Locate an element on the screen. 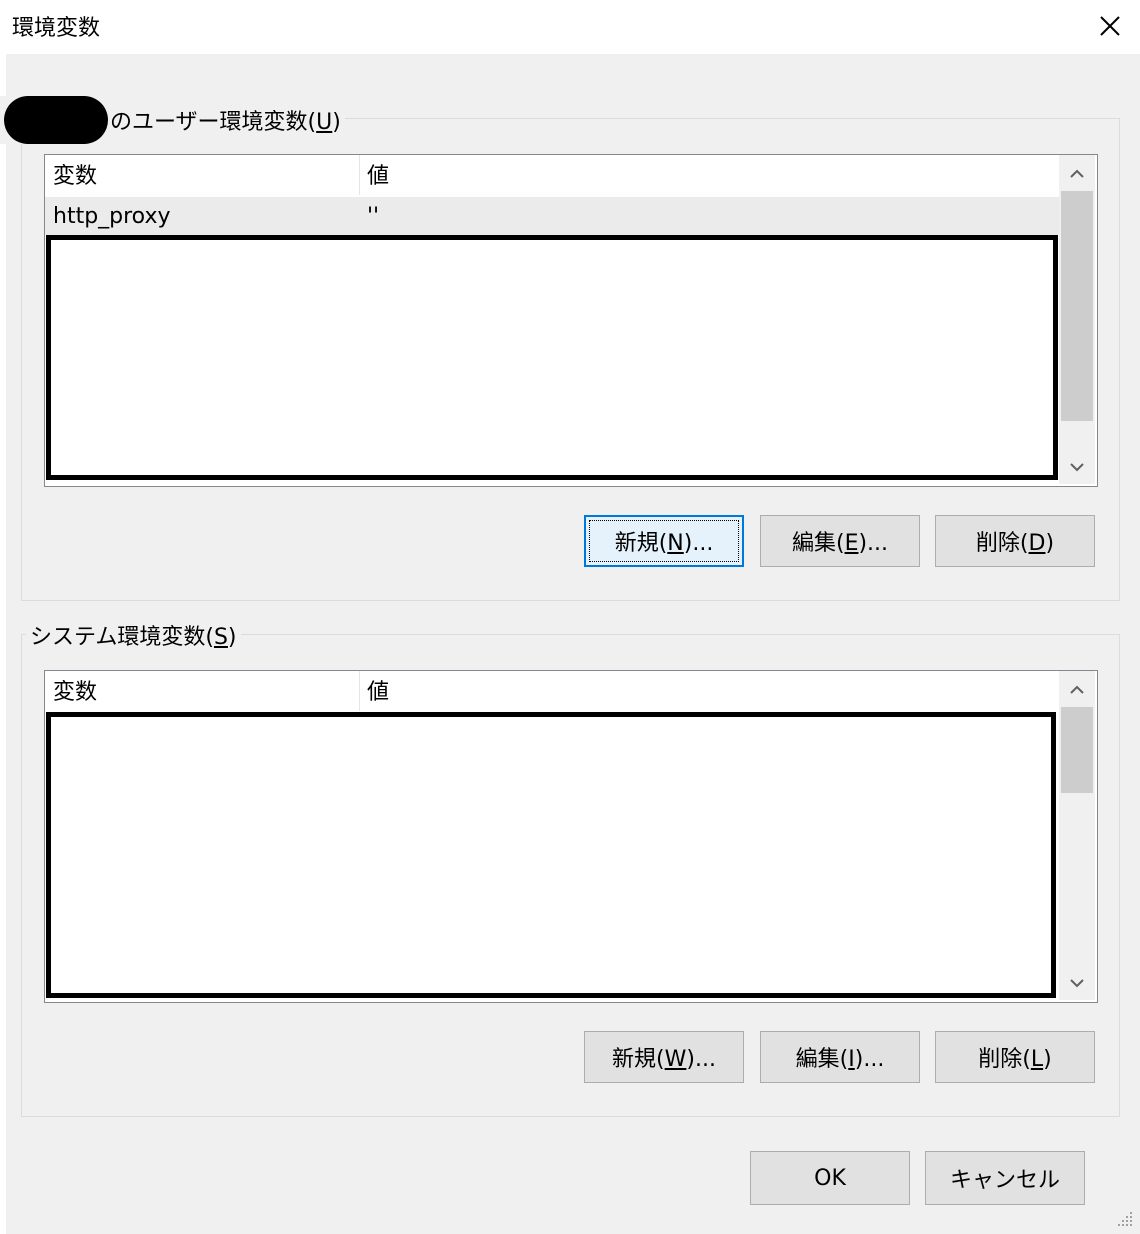 This screenshot has width=1140, height=1234. cancel-button: キャンセル is located at coordinates (1005, 1178).